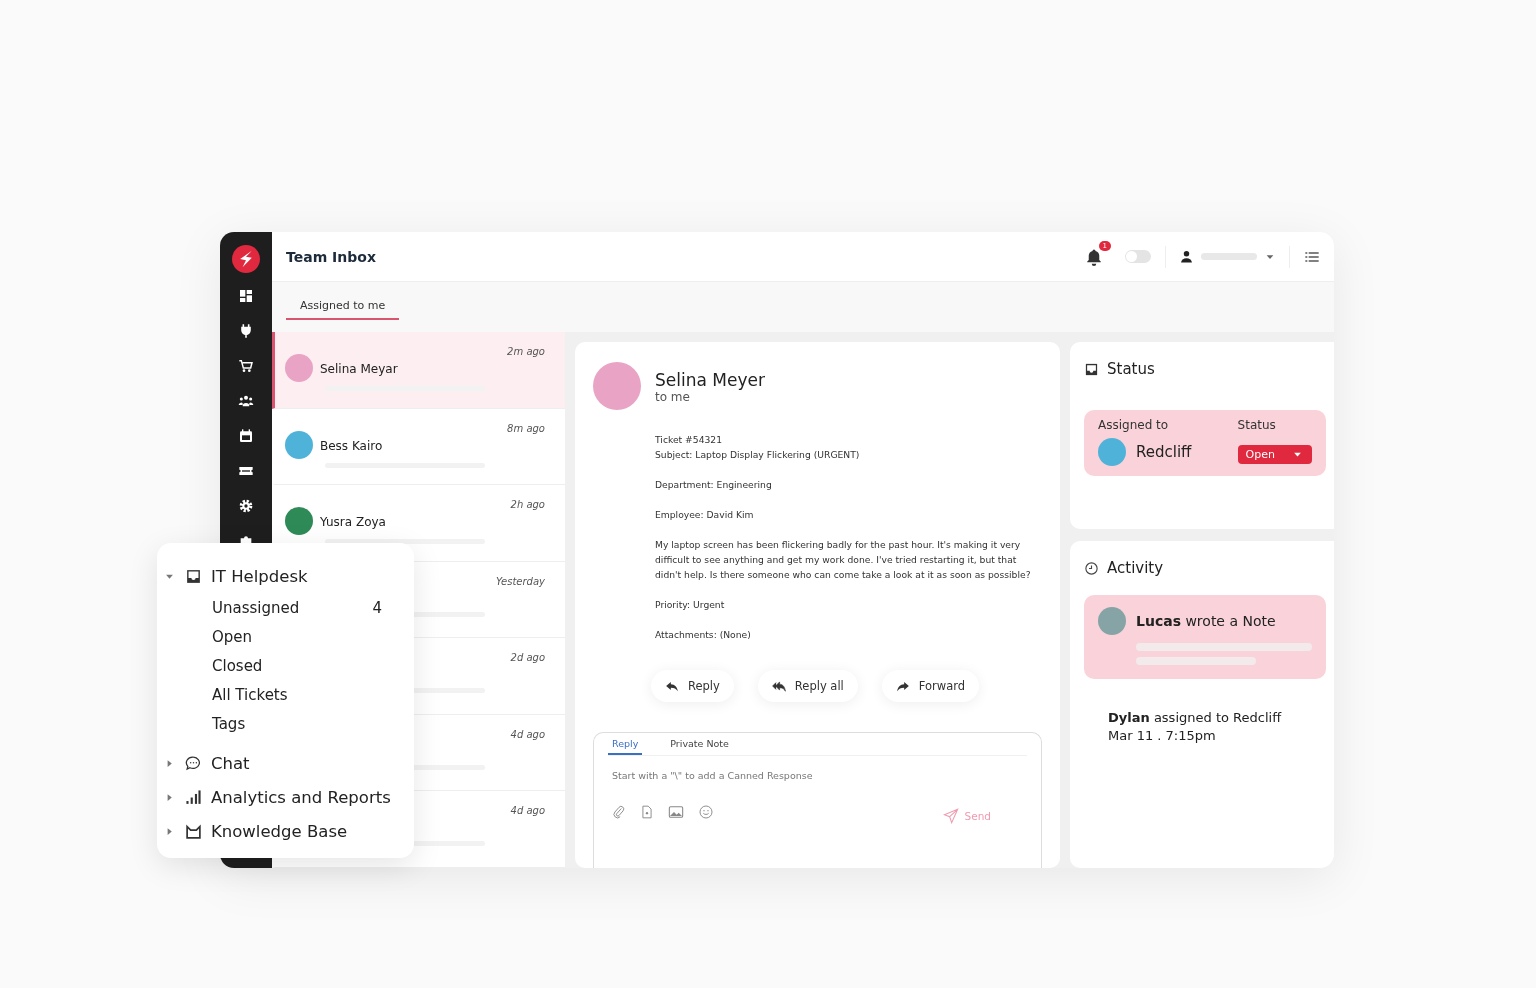 This screenshot has width=1536, height=988. What do you see at coordinates (353, 522) in the screenshot?
I see `contact-name: Yusra Zoya` at bounding box center [353, 522].